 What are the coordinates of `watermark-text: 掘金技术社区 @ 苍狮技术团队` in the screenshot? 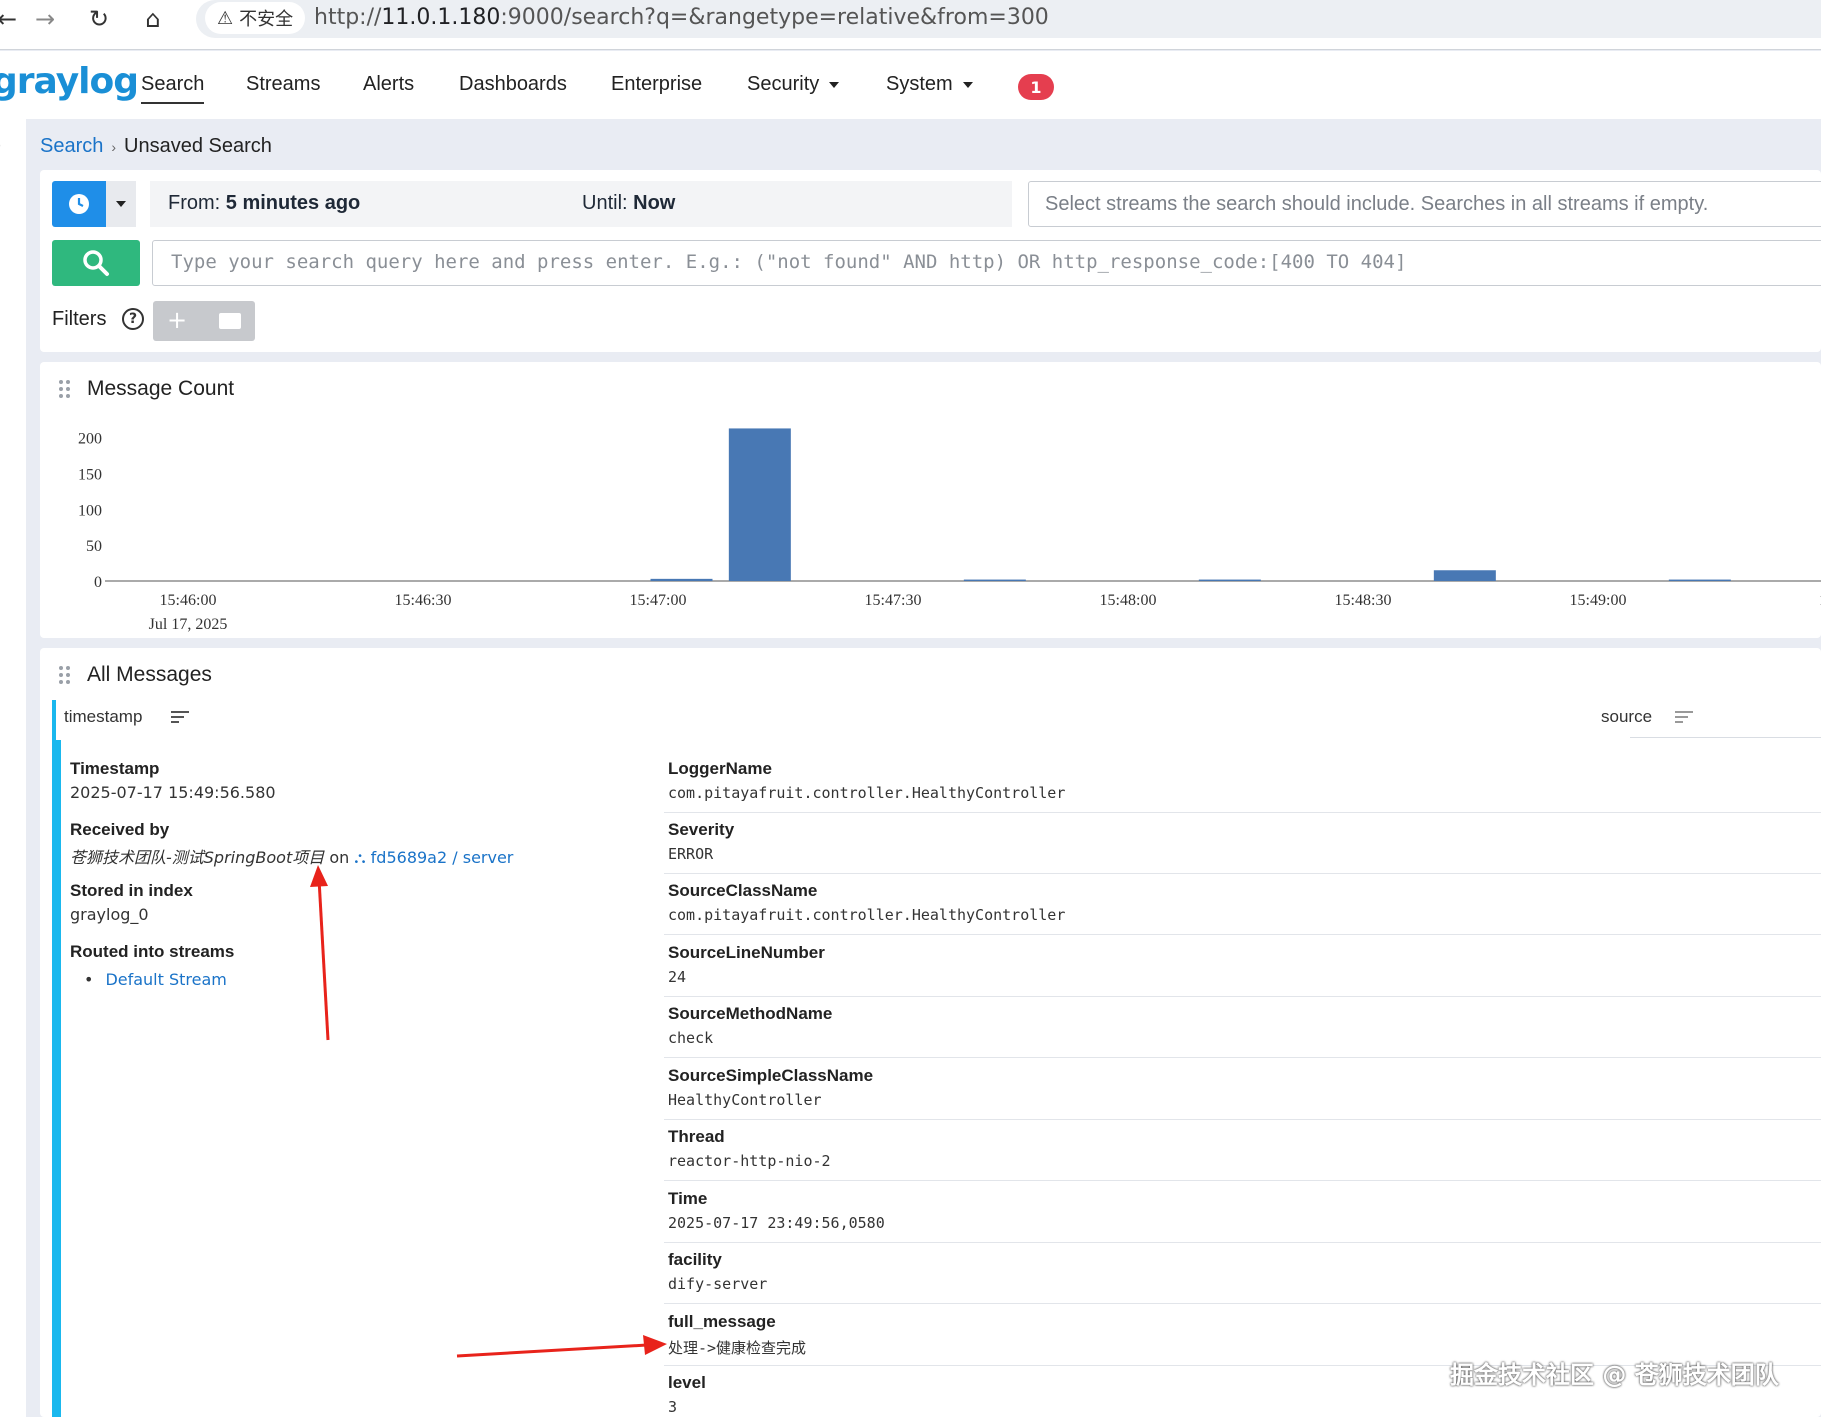 It's located at (1614, 1375).